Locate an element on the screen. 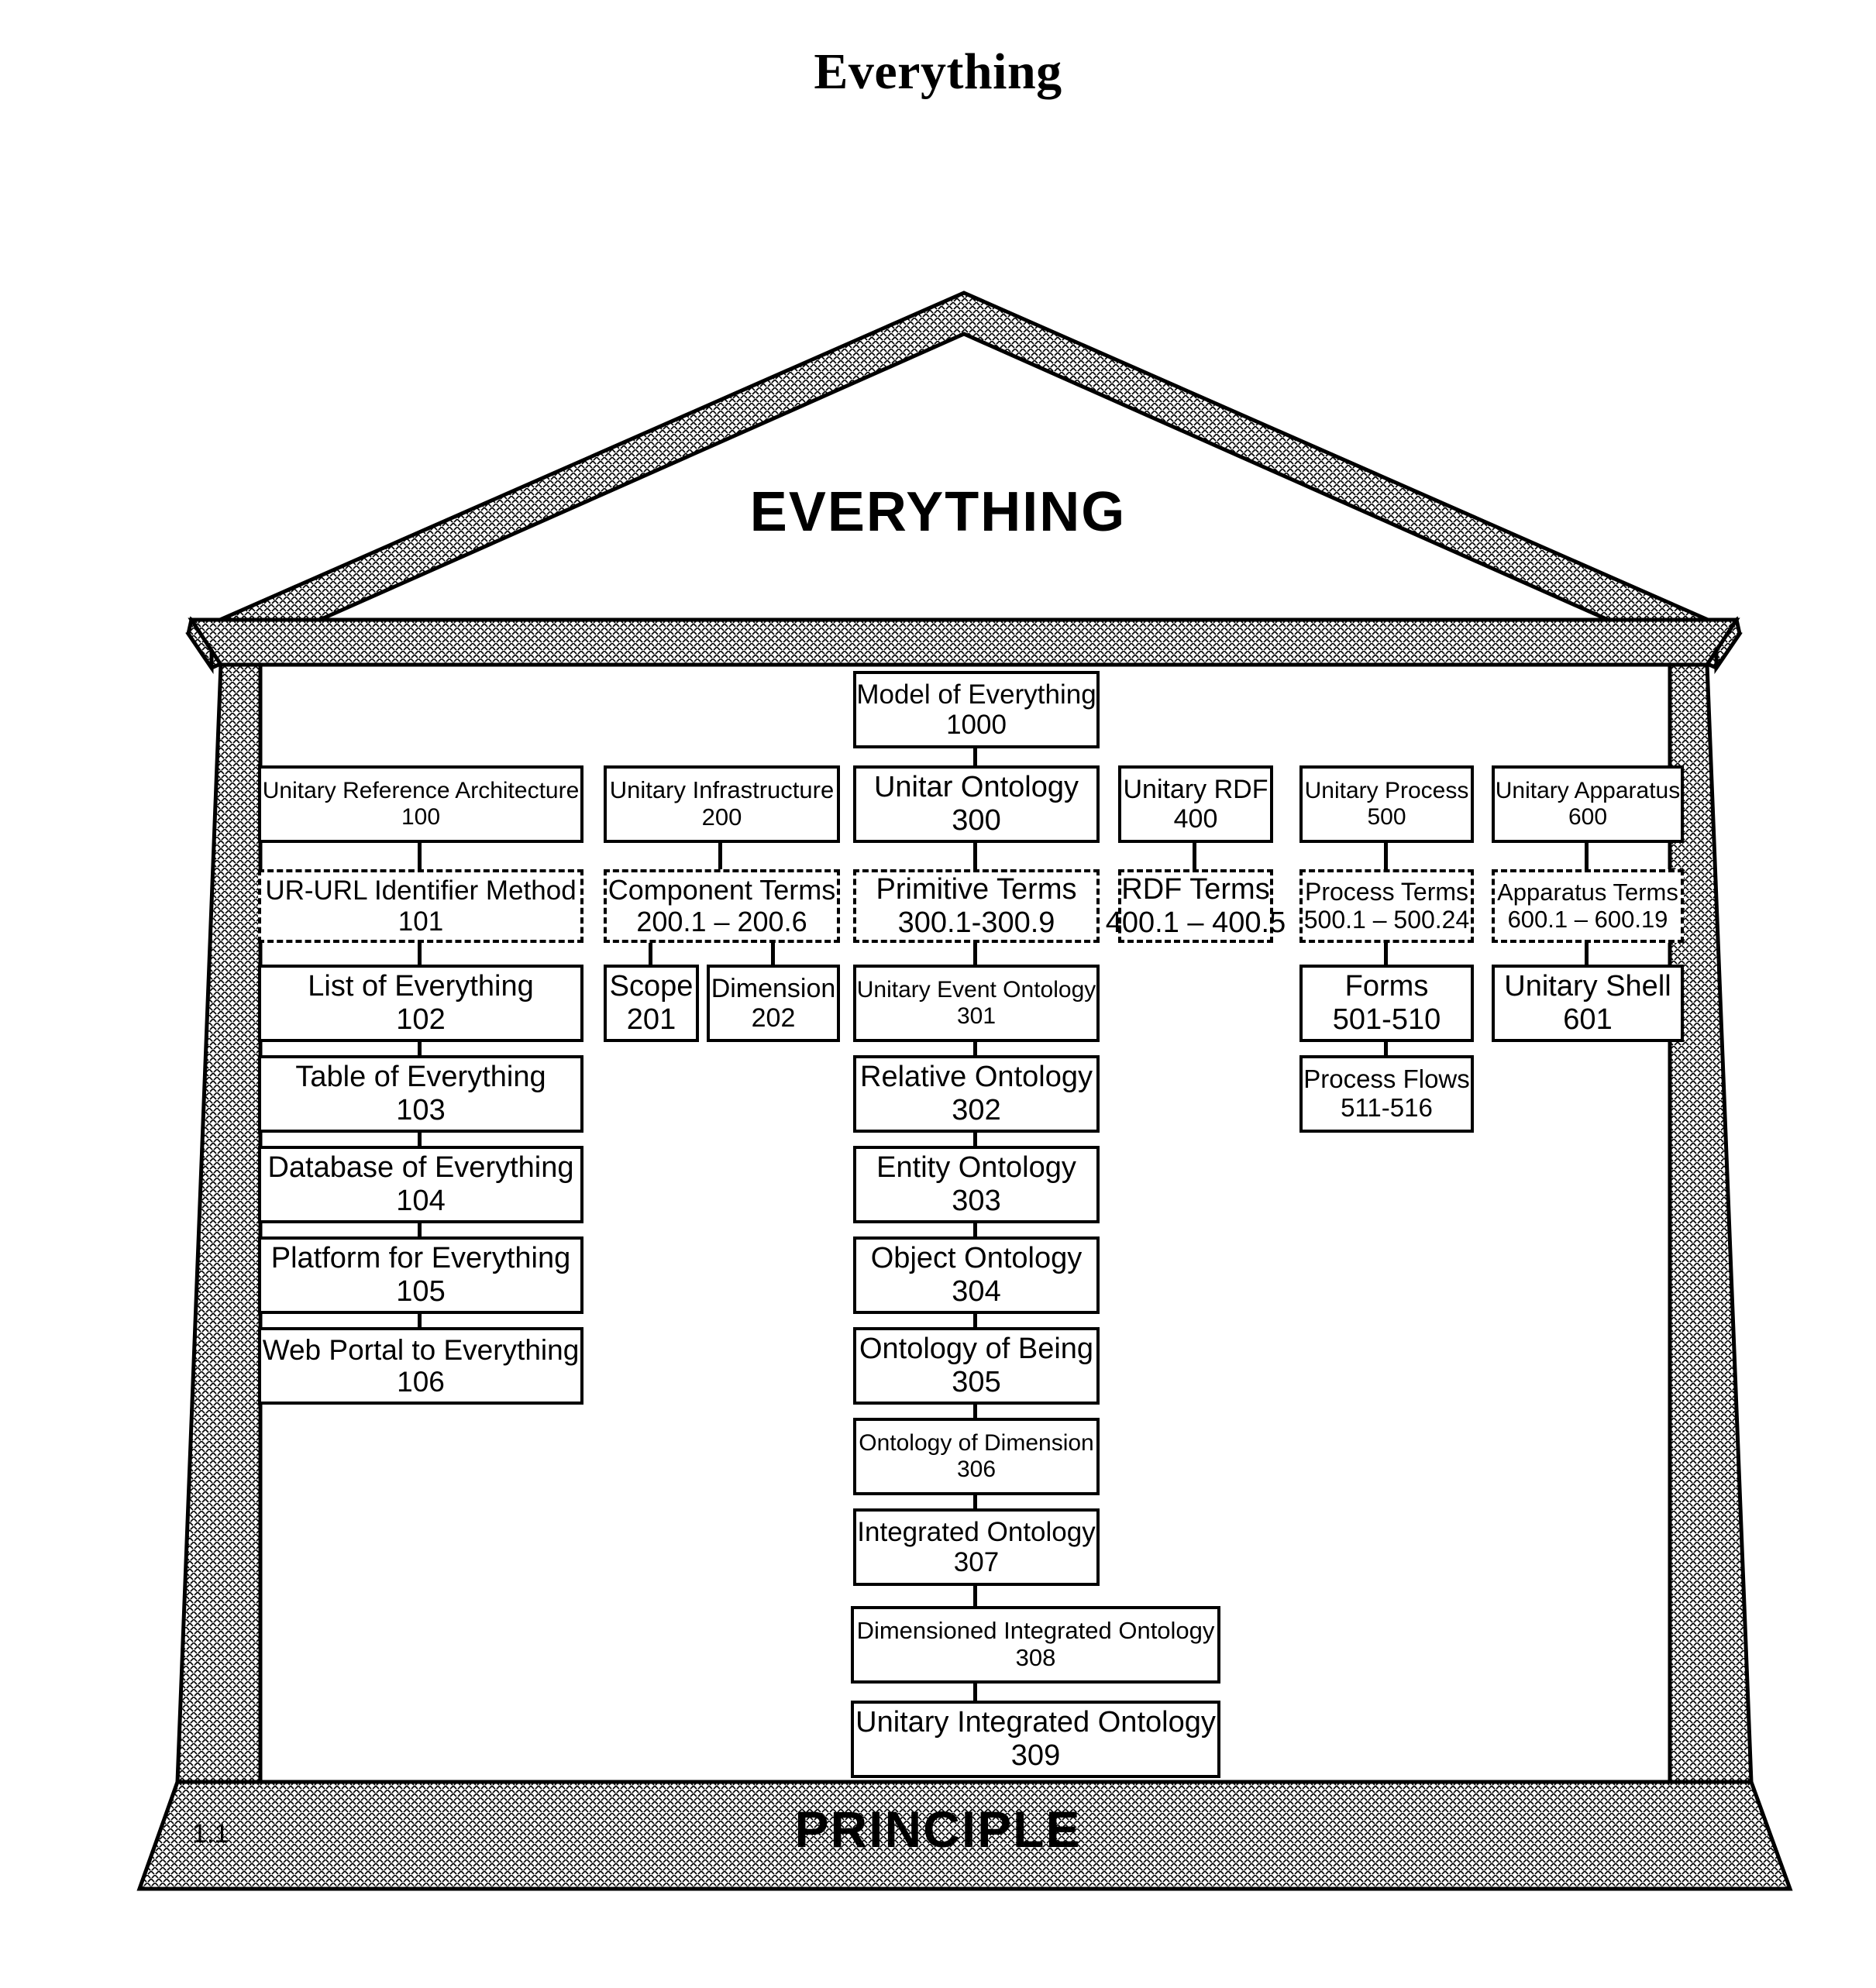 Image resolution: width=1876 pixels, height=1988 pixels. node-label: Table of Everything is located at coordinates (420, 1077).